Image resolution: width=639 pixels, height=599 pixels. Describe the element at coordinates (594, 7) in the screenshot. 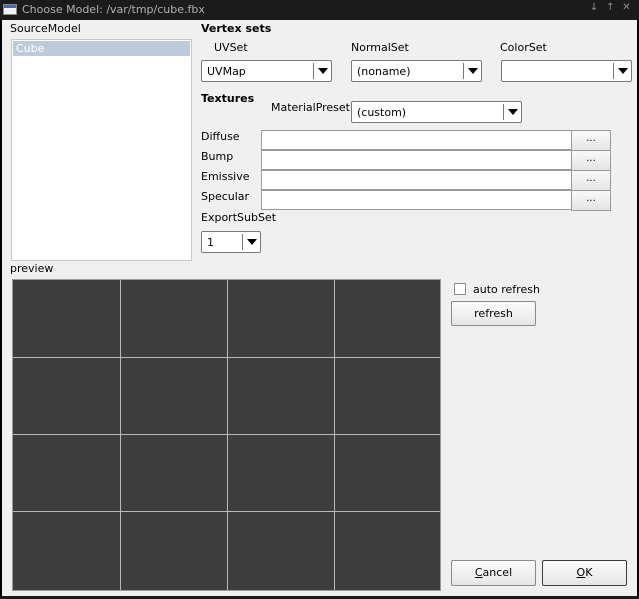

I see `minimize-icon: ↓` at that location.